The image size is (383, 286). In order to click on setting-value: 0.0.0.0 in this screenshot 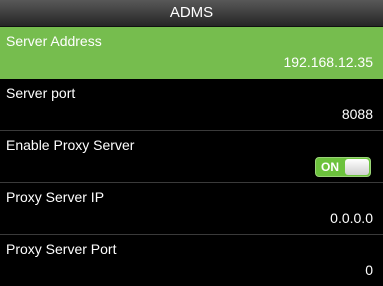, I will do `click(351, 218)`.